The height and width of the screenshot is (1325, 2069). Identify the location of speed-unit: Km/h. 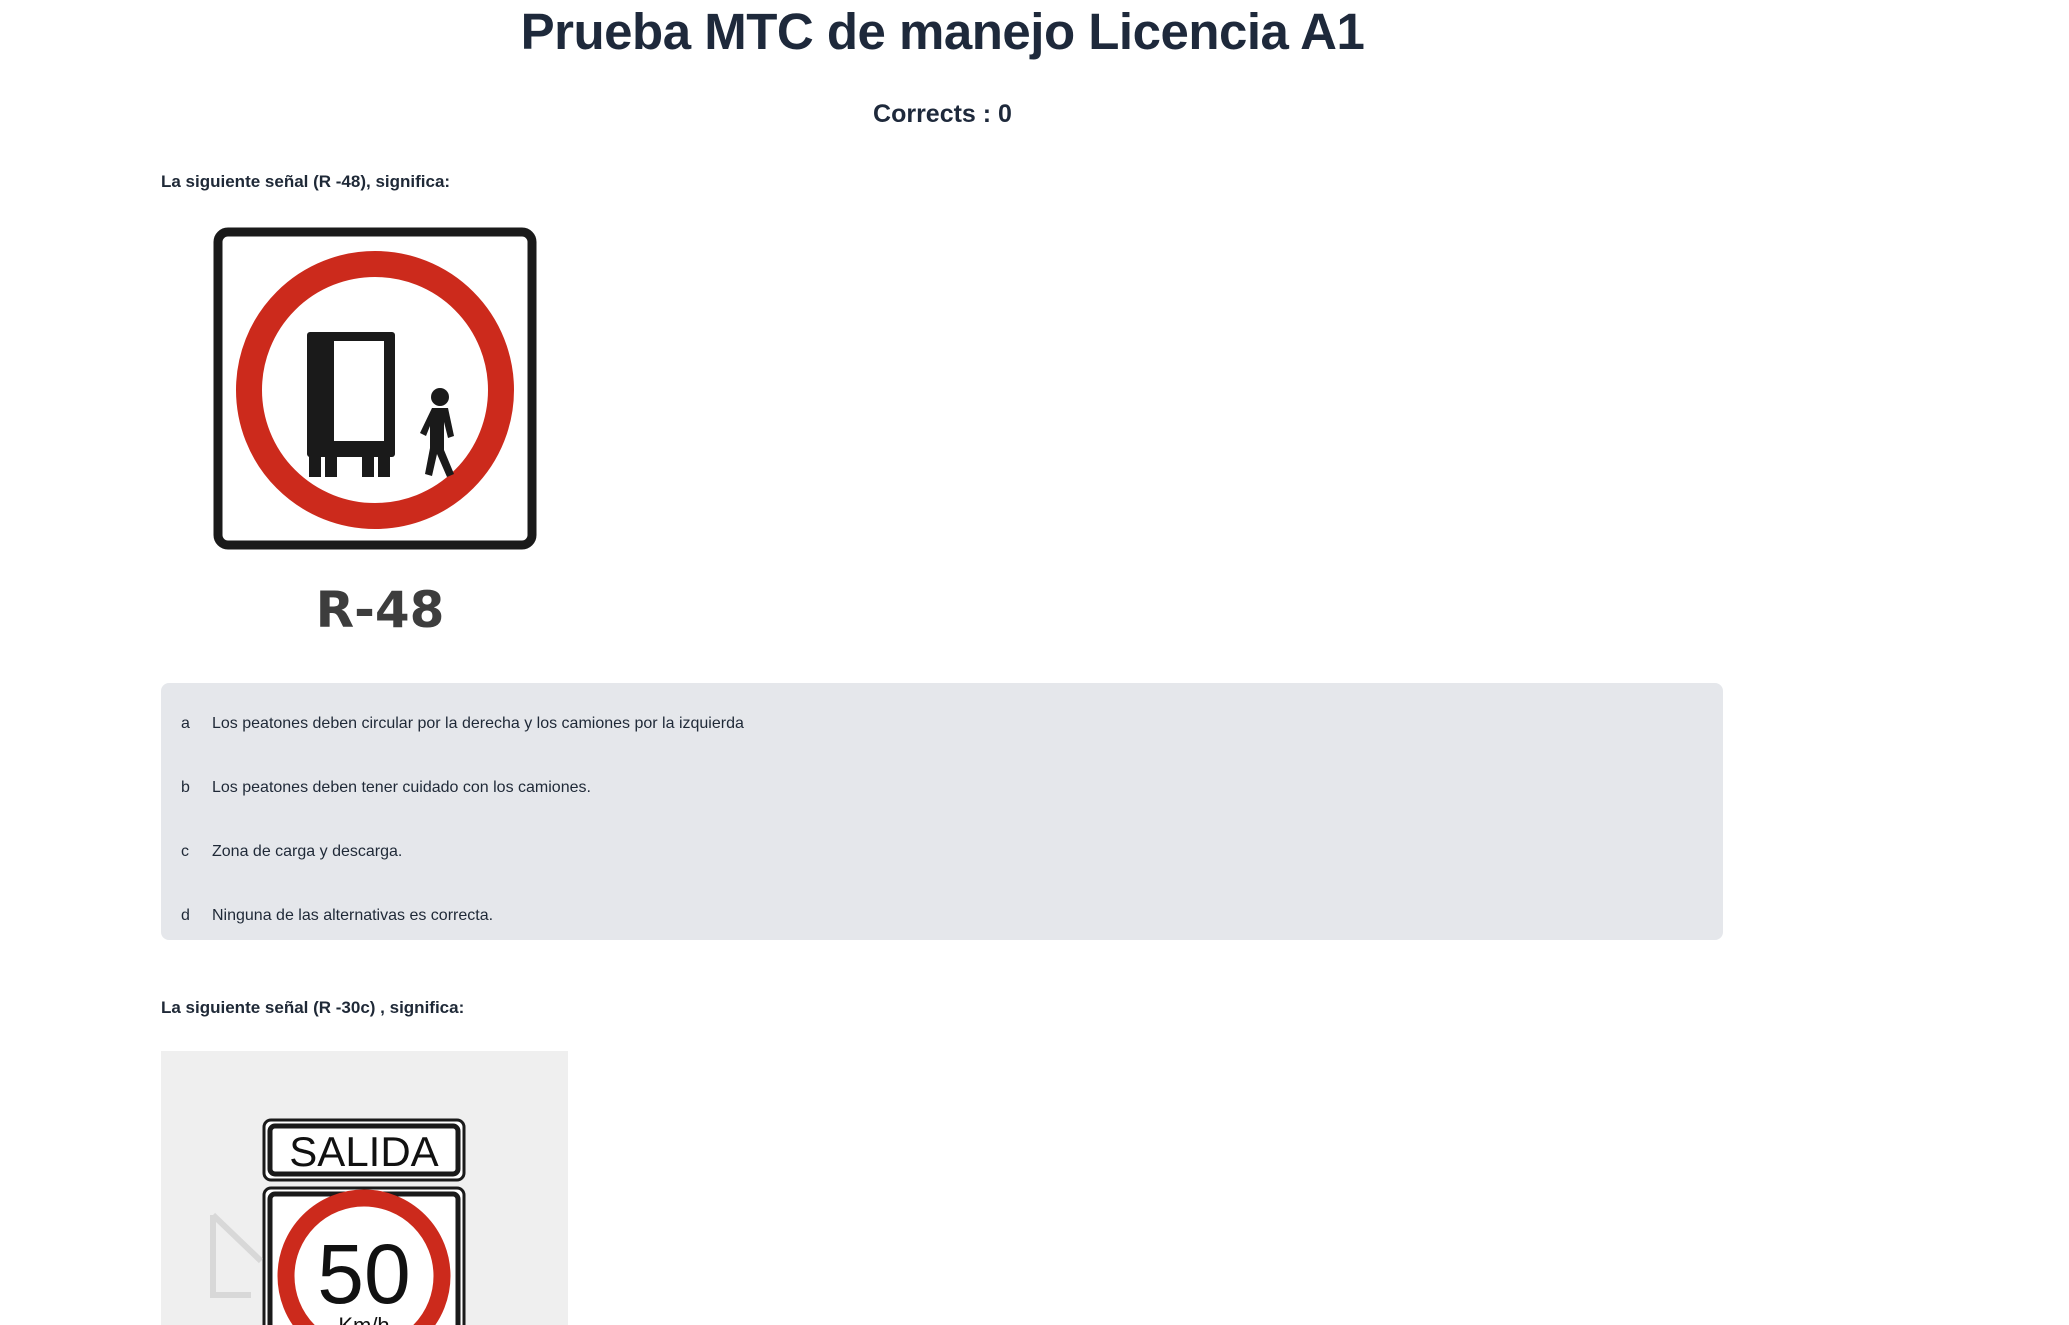
(363, 1319).